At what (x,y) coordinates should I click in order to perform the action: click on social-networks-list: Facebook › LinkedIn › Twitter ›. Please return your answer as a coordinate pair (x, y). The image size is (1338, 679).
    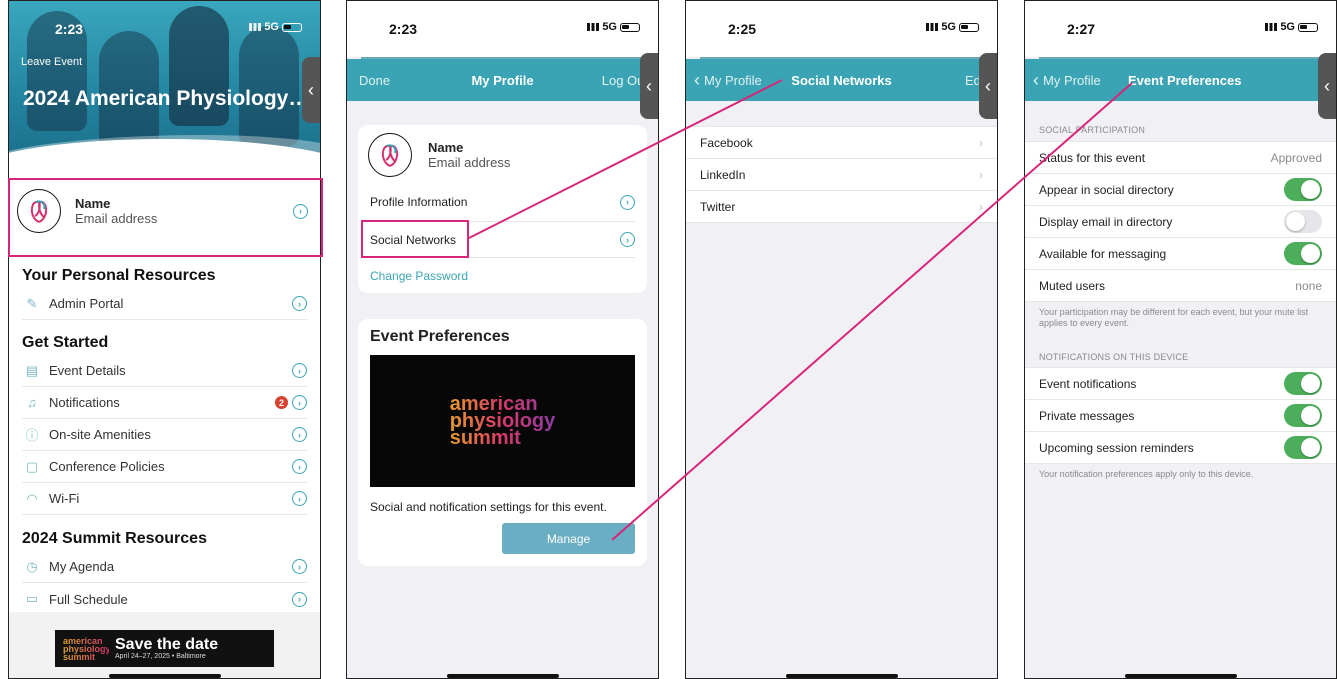
    Looking at the image, I should click on (841, 174).